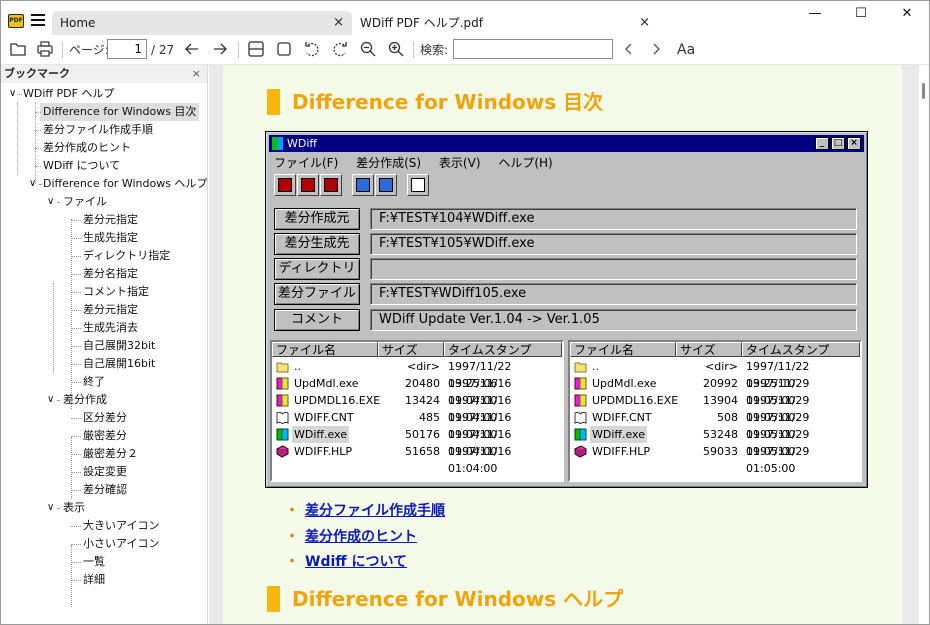  I want to click on zoom-out-icon, so click(368, 50).